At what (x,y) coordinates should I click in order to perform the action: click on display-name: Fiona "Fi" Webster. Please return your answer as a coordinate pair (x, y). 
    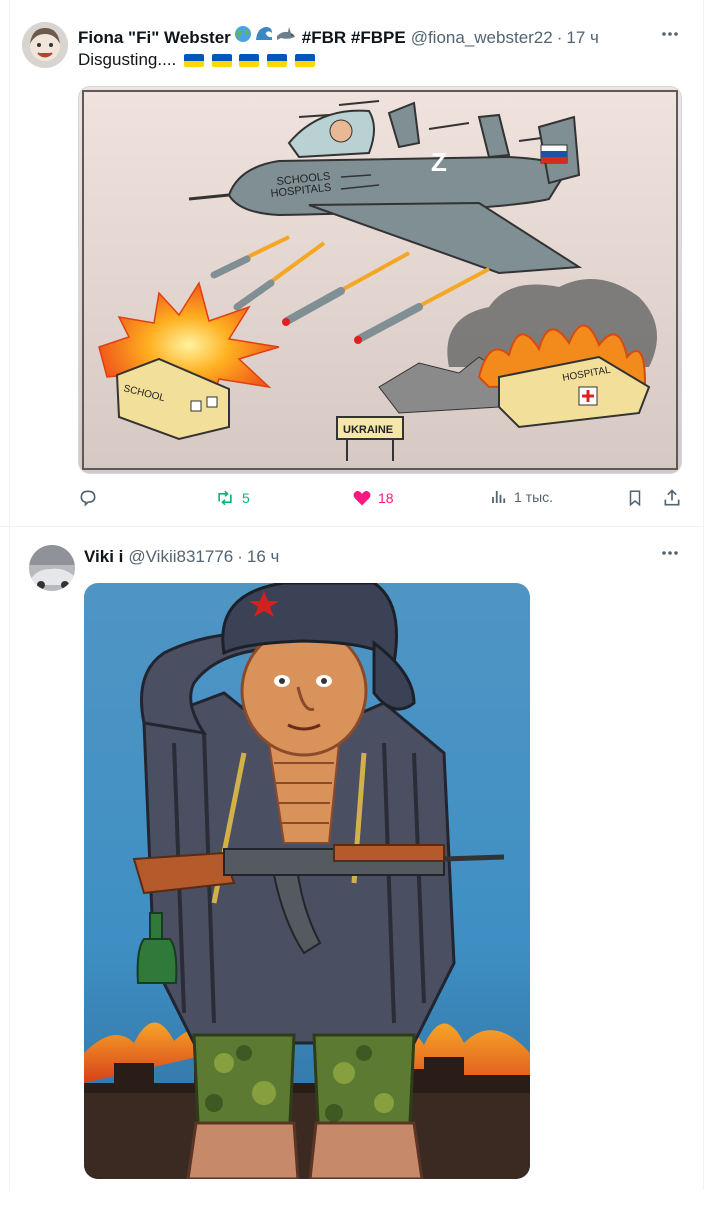
    Looking at the image, I should click on (154, 38).